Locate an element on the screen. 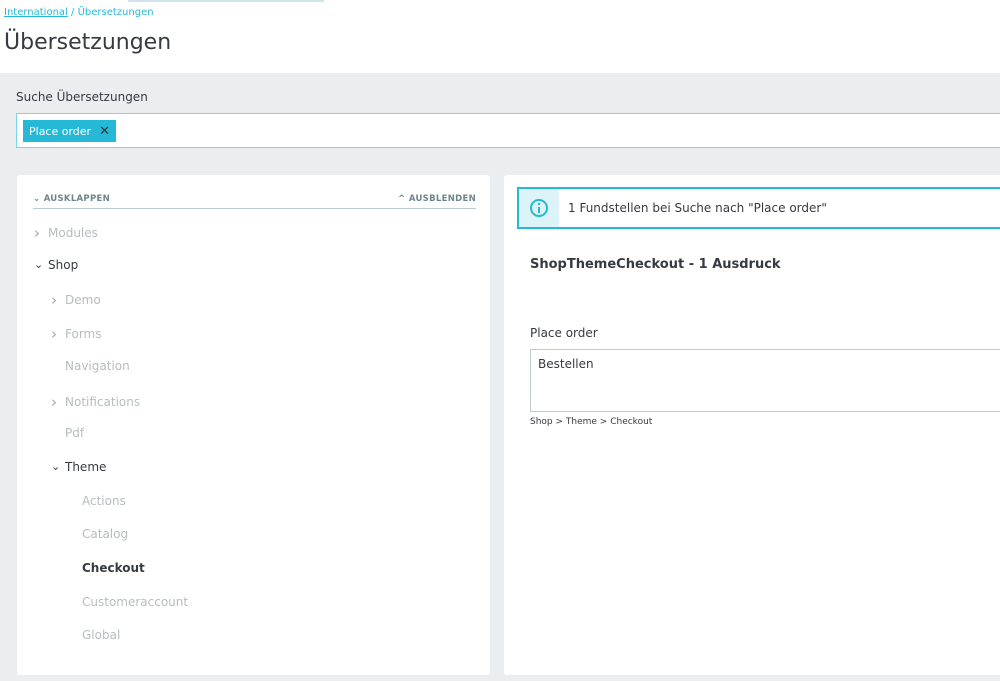  expand-all-button: ⌄ AUSKLAPPEN is located at coordinates (71, 199).